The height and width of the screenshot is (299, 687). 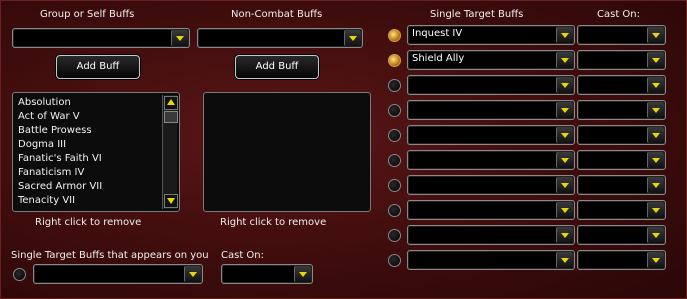 I want to click on list-item: Battle Prowess, so click(x=55, y=130).